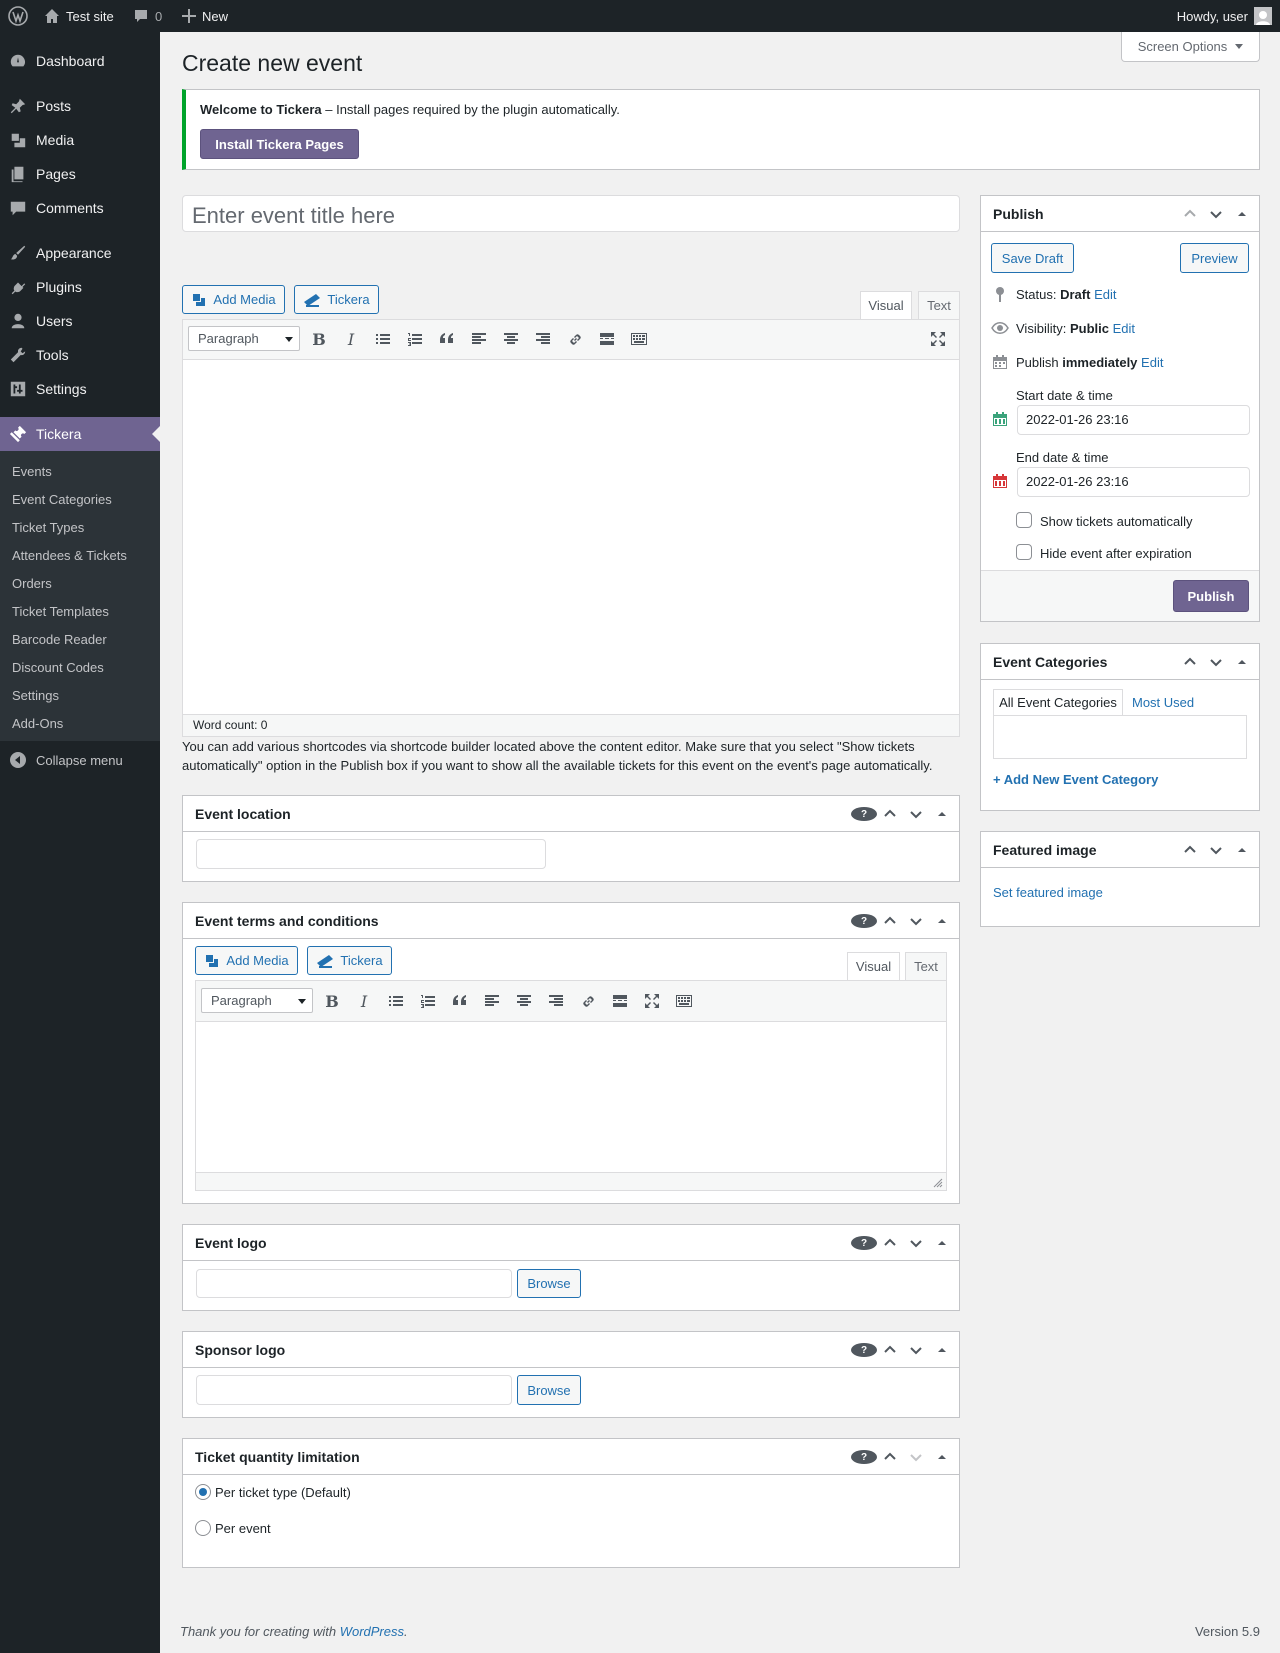  I want to click on menu-settings: Settings, so click(80, 389).